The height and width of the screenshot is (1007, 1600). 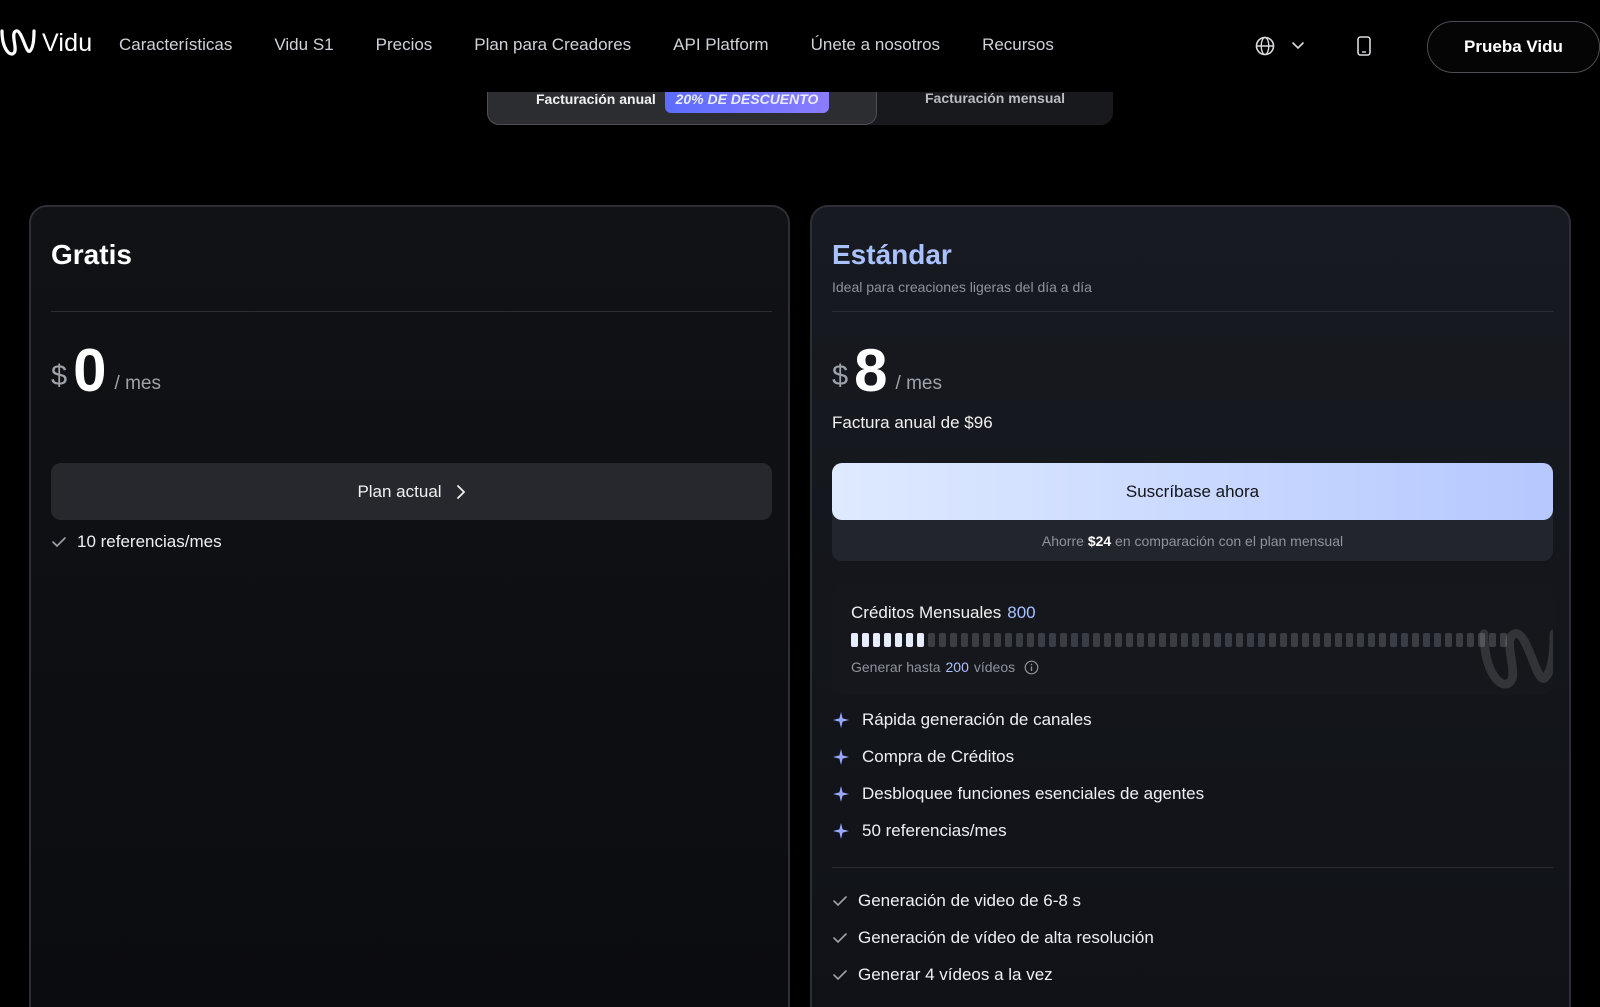 I want to click on nav-link-api-platform: API Platform, so click(x=720, y=45).